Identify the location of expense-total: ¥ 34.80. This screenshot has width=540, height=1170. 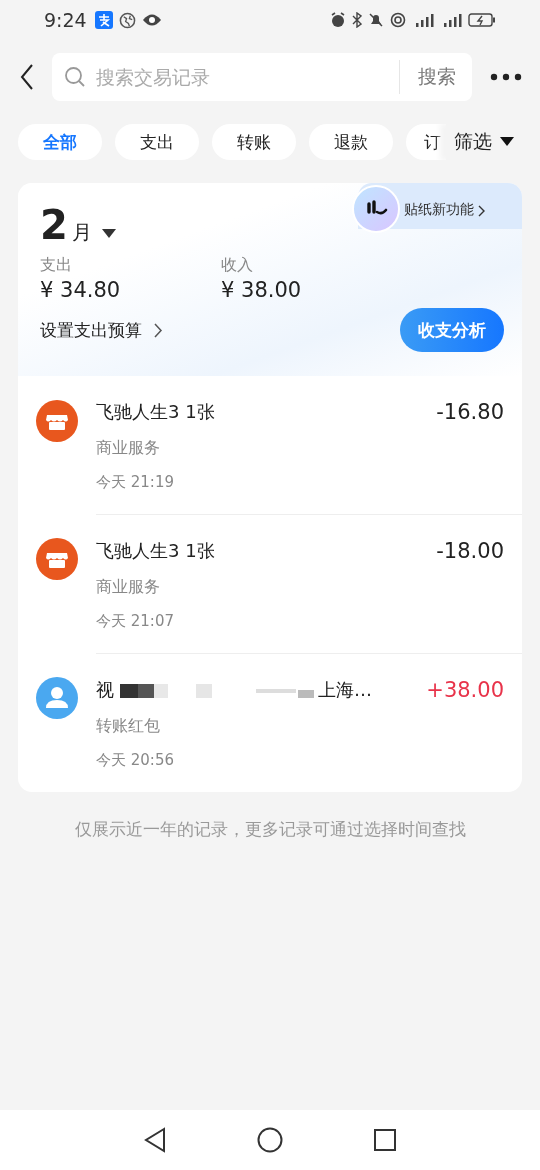
(81, 290).